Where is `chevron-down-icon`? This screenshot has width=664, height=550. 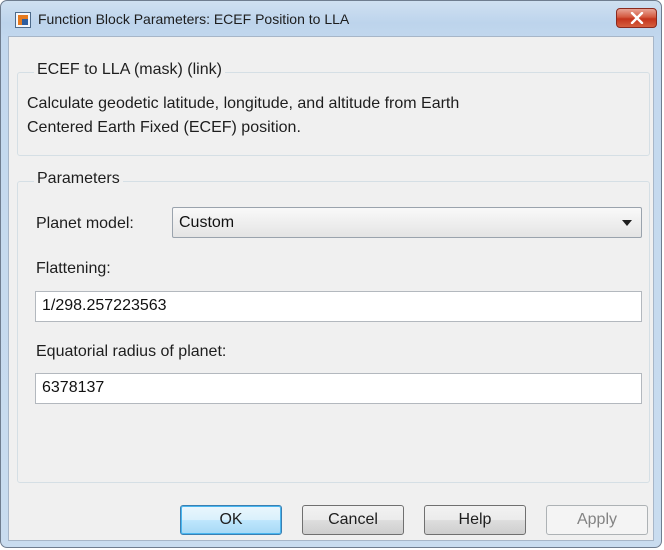 chevron-down-icon is located at coordinates (627, 223).